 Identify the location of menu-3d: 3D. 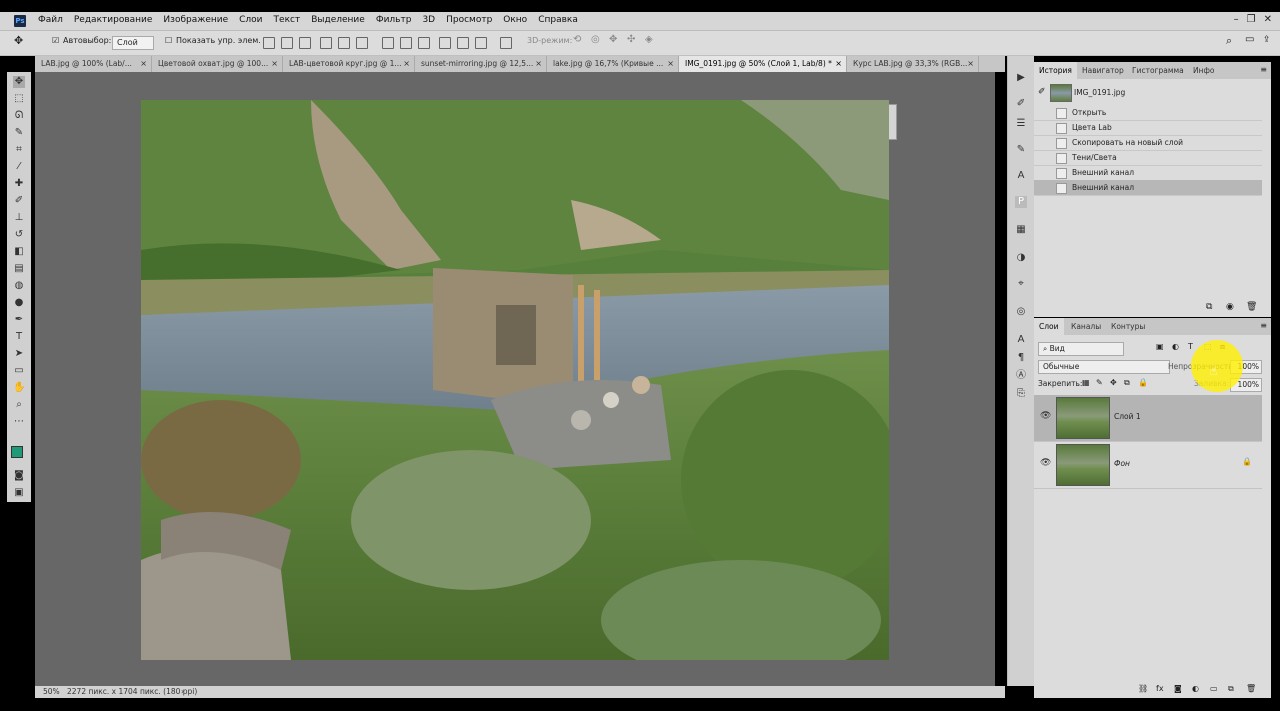
(428, 20).